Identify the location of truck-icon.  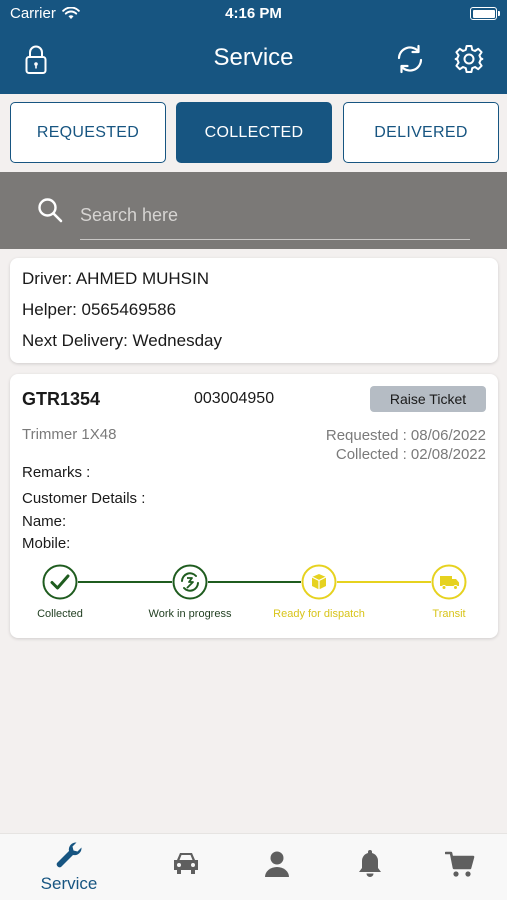
(449, 582).